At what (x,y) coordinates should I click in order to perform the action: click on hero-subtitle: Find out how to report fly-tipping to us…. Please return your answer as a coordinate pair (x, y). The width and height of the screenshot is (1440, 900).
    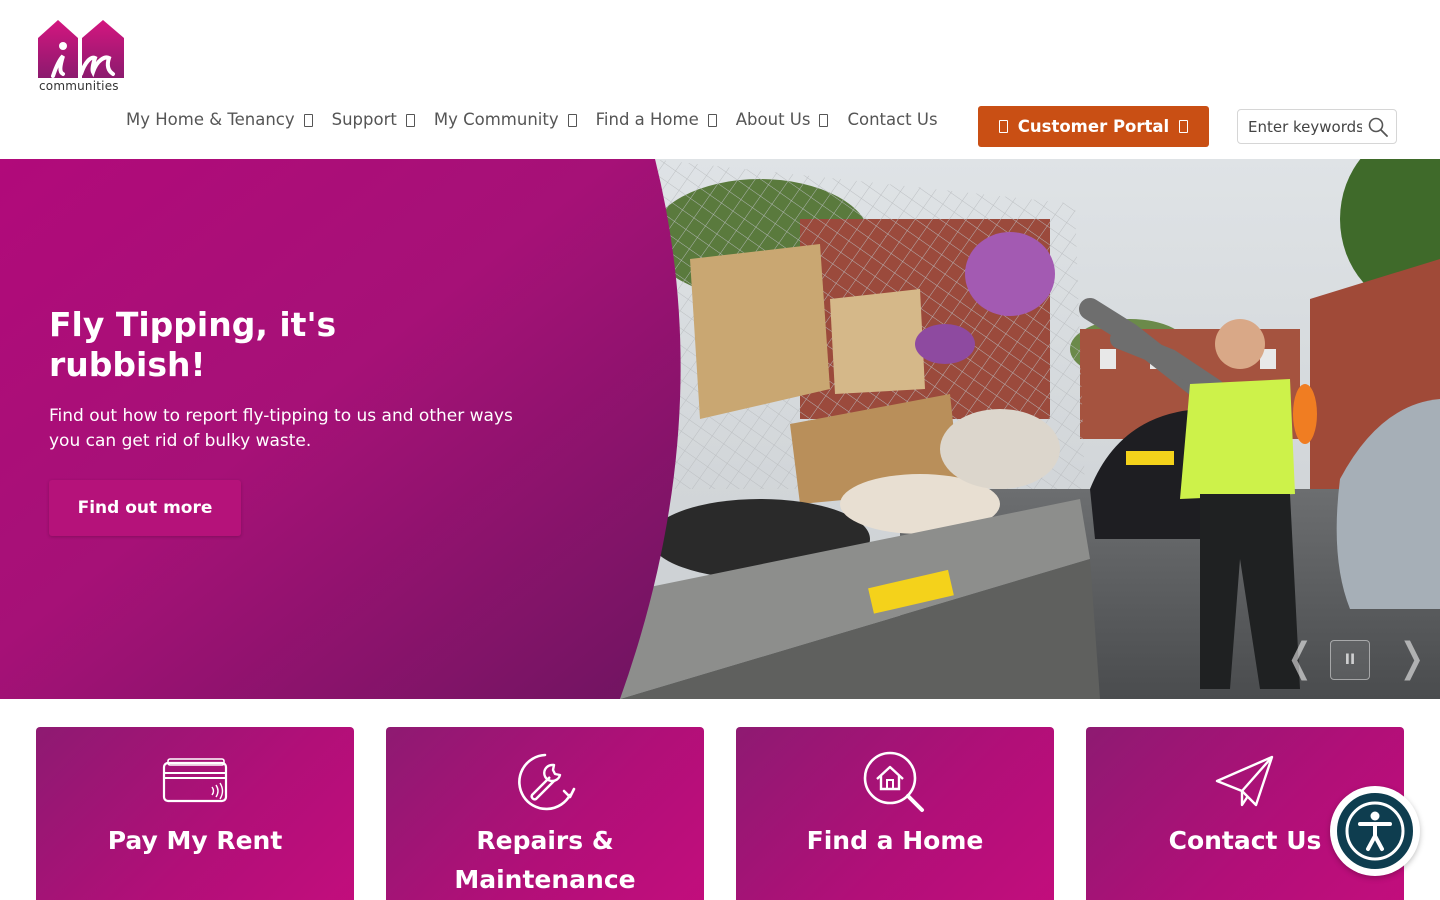
    Looking at the image, I should click on (281, 428).